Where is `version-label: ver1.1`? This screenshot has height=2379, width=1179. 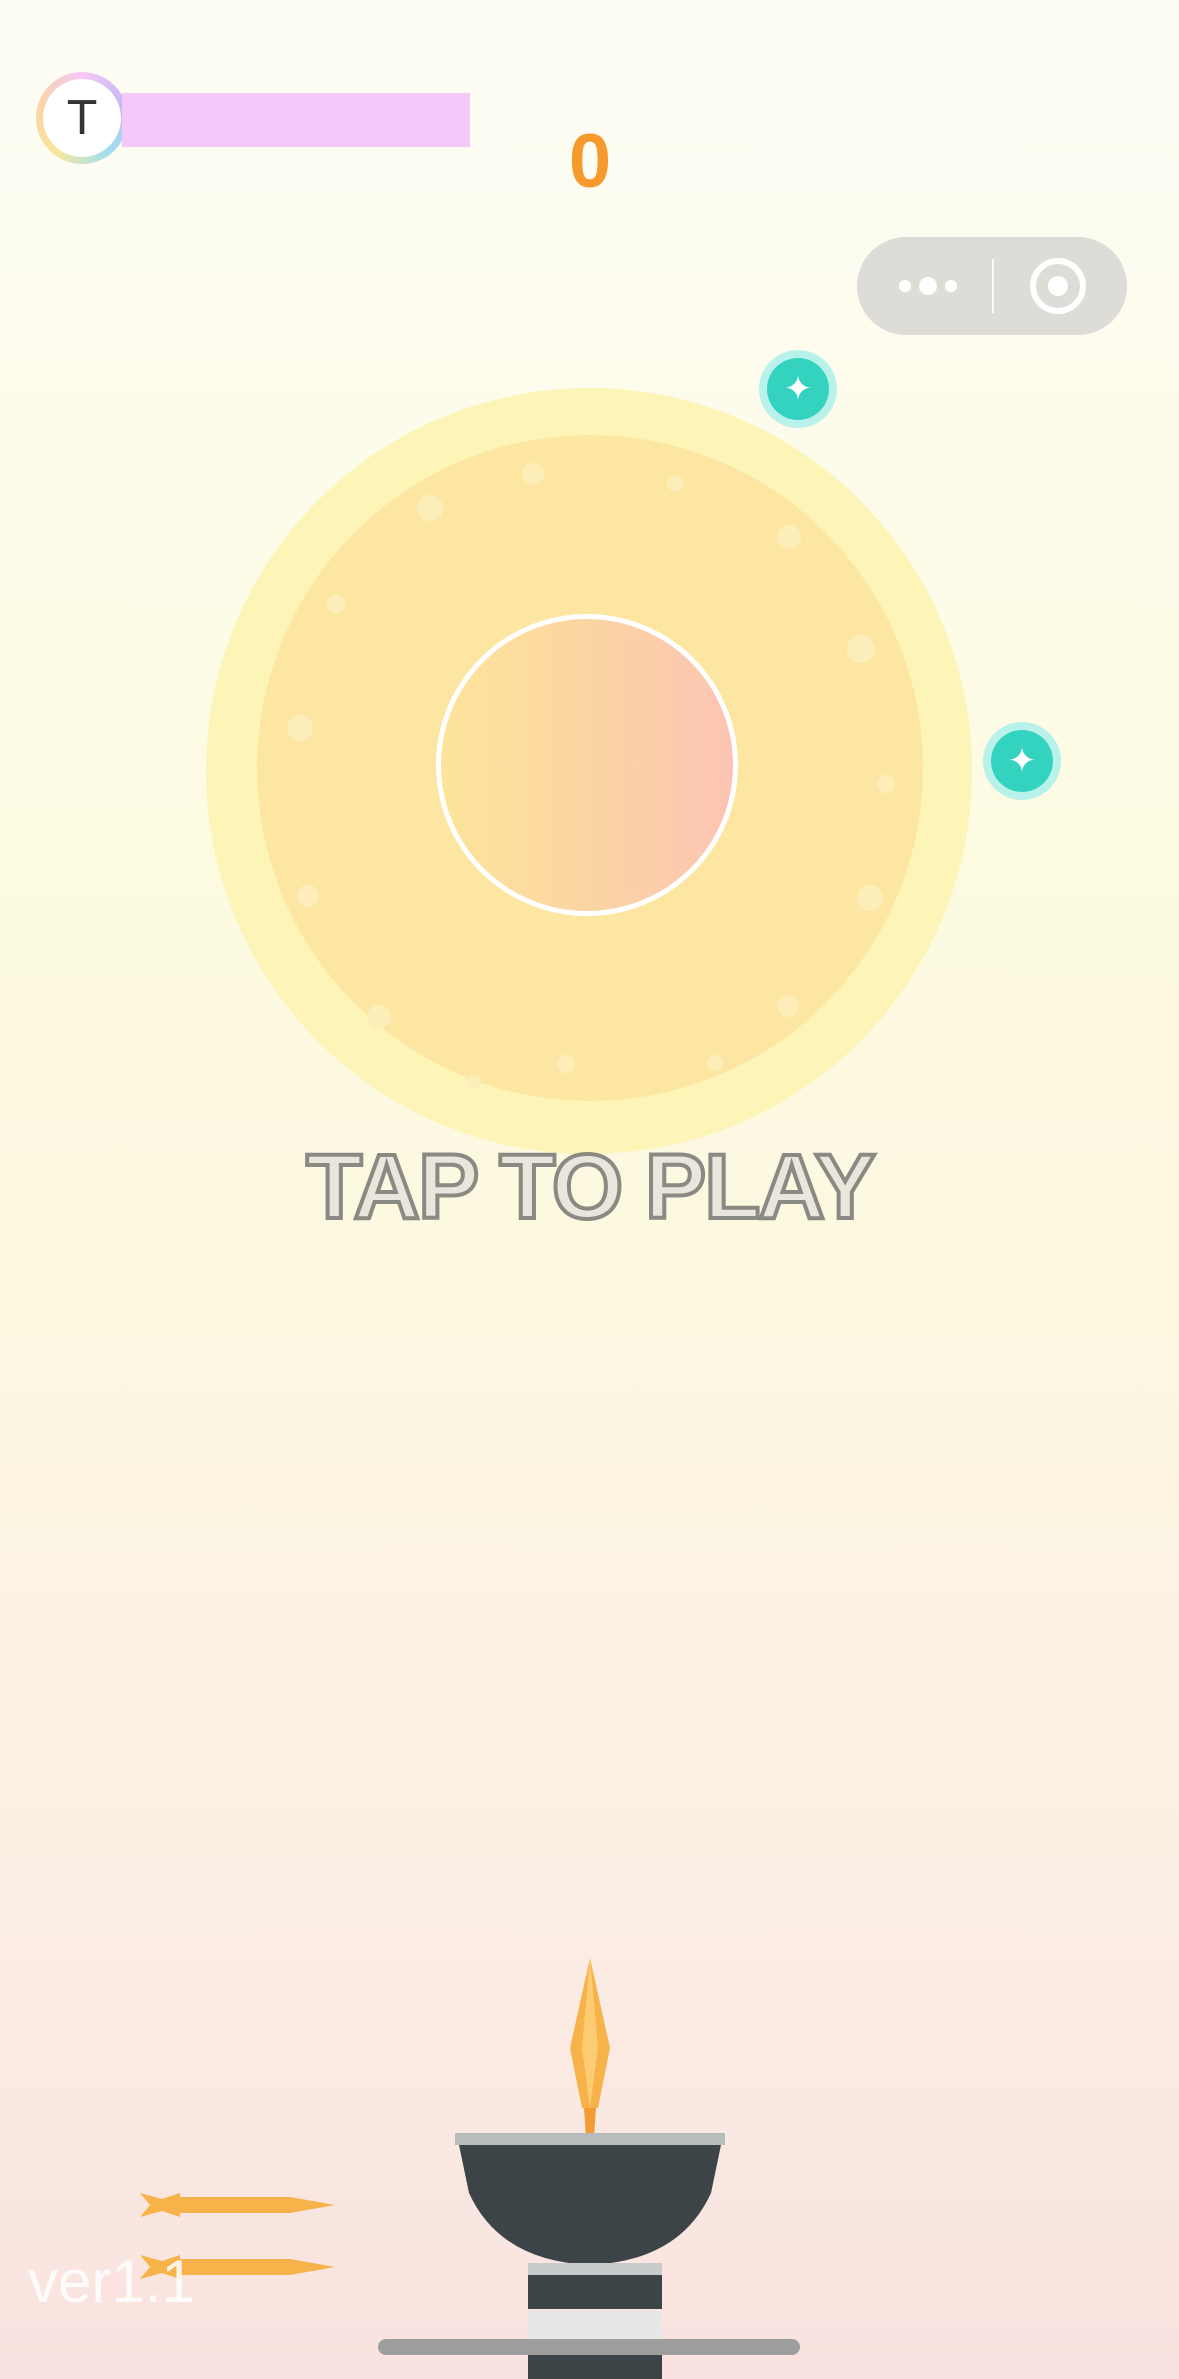
version-label: ver1.1 is located at coordinates (111, 2281).